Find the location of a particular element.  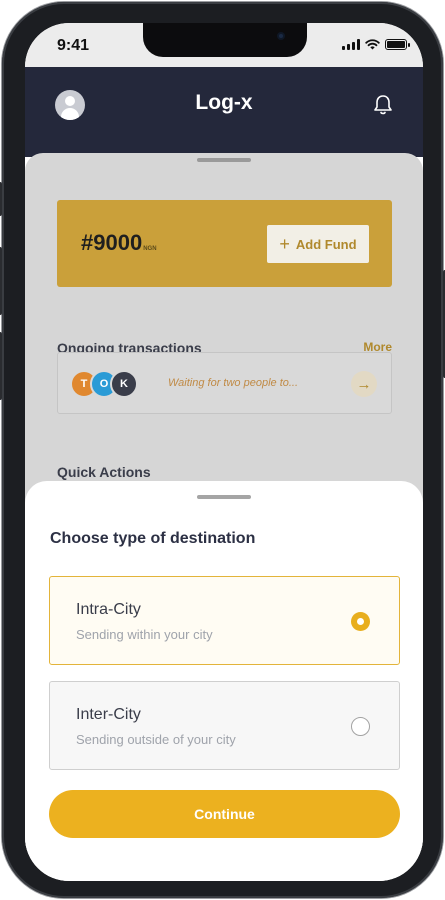

participant-avatars: T O K is located at coordinates (110, 384).